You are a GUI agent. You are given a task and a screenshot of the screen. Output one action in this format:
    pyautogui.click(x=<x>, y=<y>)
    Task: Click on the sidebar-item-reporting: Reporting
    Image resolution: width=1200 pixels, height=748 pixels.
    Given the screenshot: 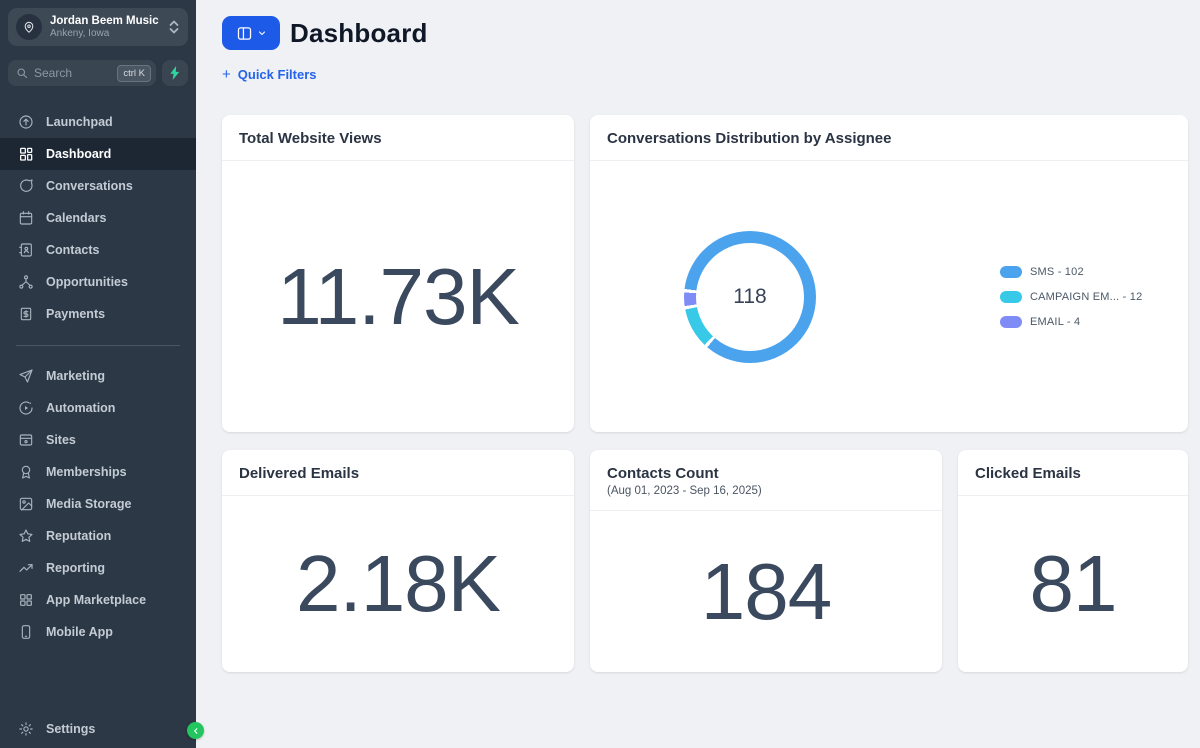 What is the action you would take?
    pyautogui.click(x=98, y=568)
    